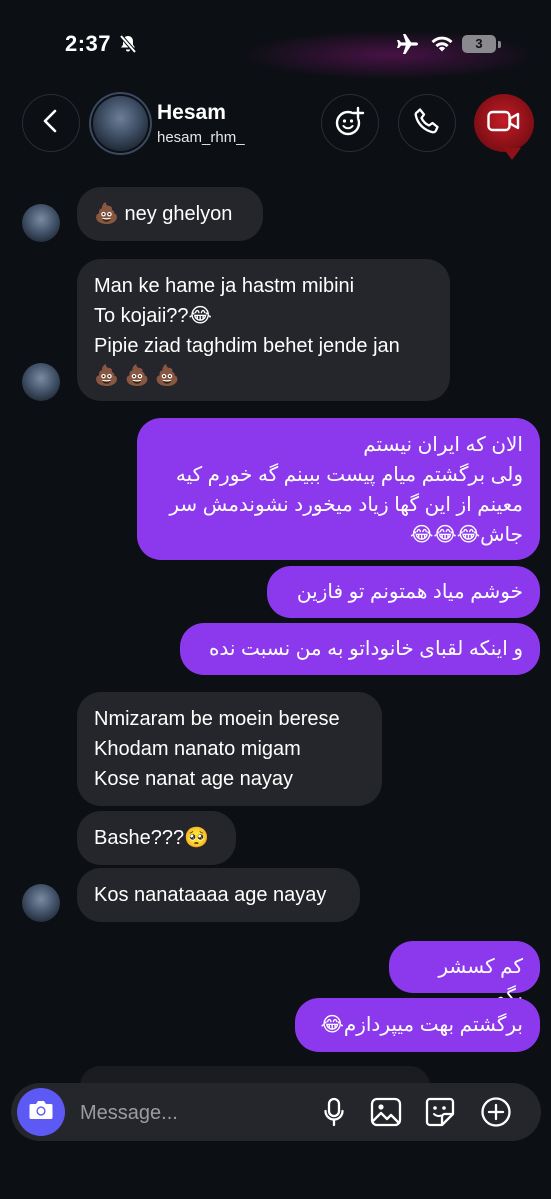 This screenshot has height=1199, width=551. I want to click on message-outgoing: برگشتم بهت میپردازم😂, so click(417, 1025).